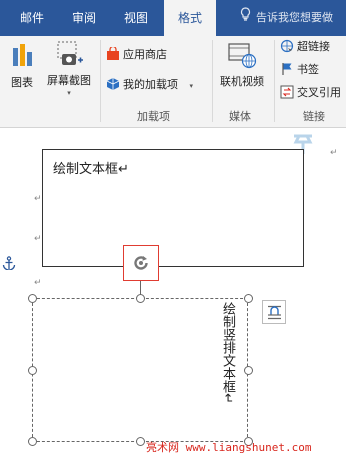  I want to click on chart-icon, so click(22, 55).